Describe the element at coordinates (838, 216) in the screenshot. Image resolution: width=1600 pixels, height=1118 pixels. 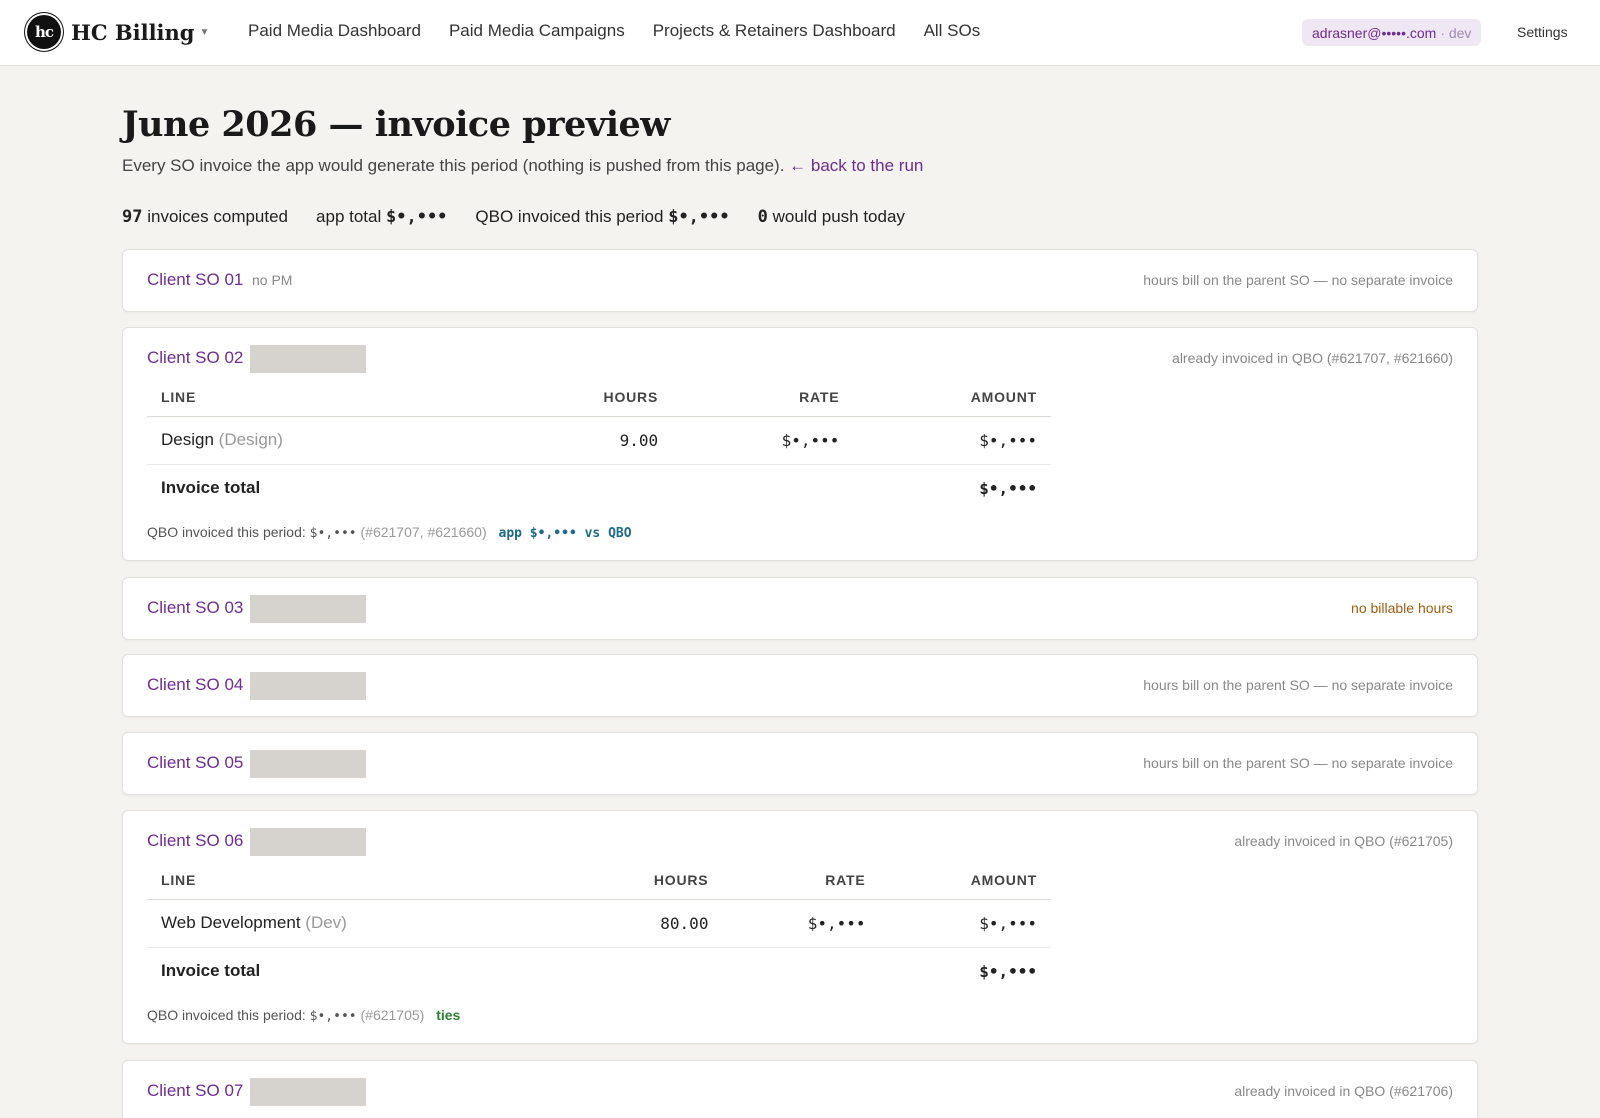
I see `push-label: would push today` at that location.